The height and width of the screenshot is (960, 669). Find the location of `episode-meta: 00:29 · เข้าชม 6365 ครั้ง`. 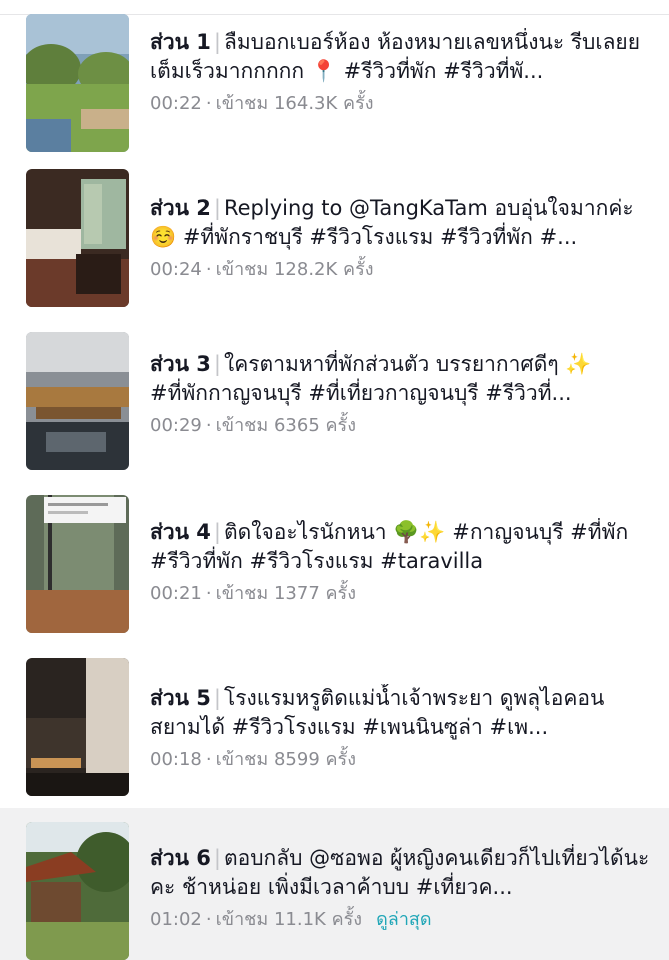

episode-meta: 00:29 · เข้าชม 6365 ครั้ง is located at coordinates (400, 426).